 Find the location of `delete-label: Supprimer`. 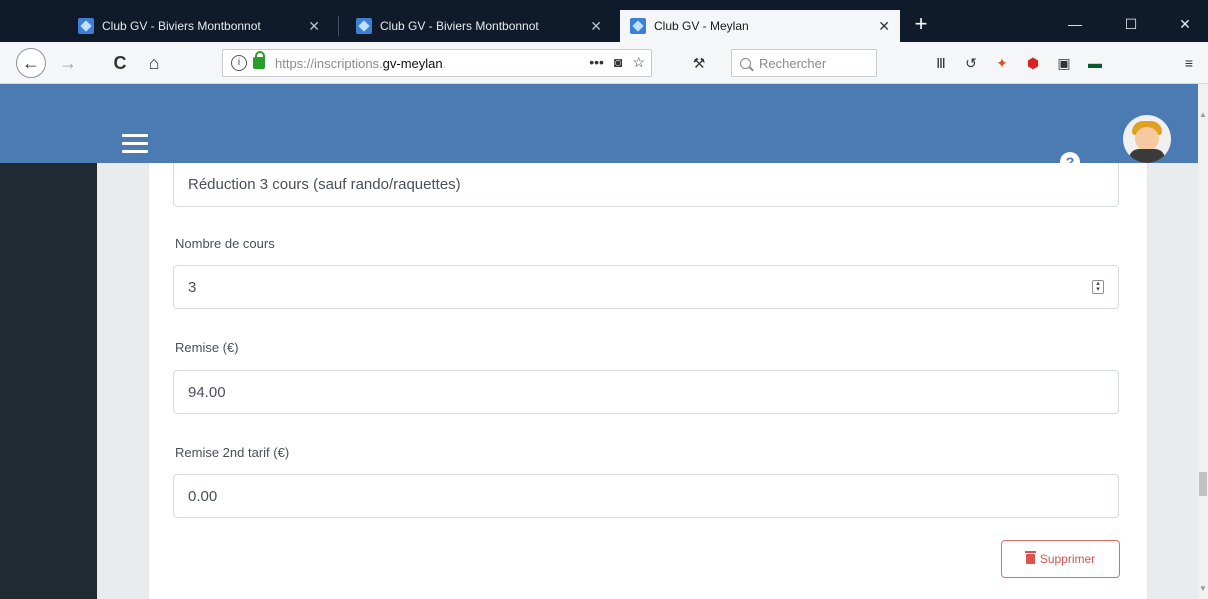

delete-label: Supprimer is located at coordinates (1067, 559).